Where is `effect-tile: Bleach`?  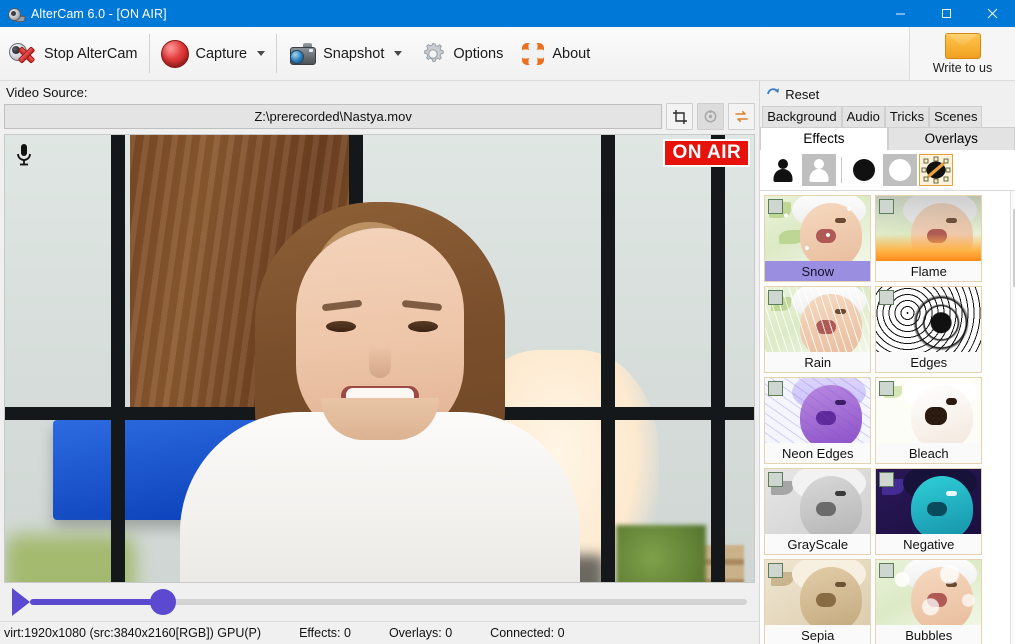 effect-tile: Bleach is located at coordinates (929, 420).